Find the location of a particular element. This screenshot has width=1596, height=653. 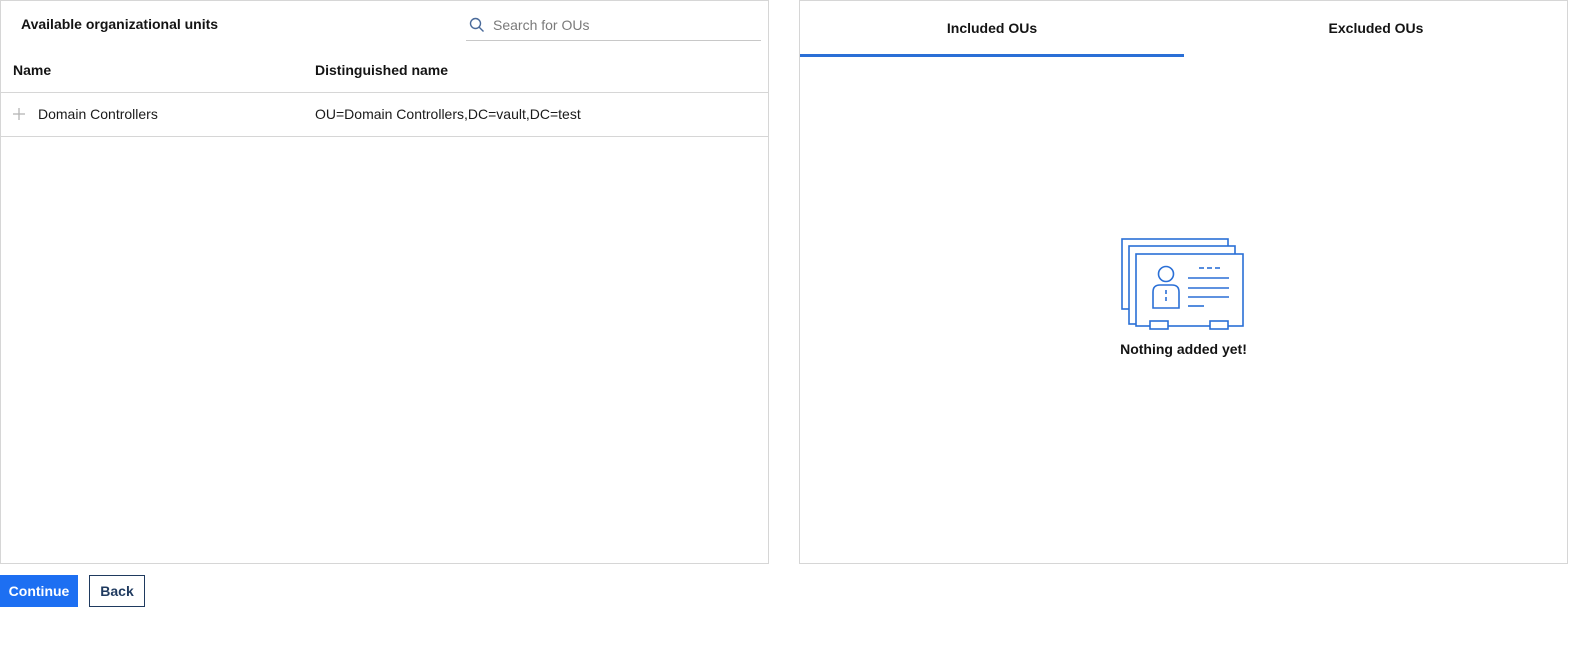

row-name: Domain Controllers is located at coordinates (98, 114).